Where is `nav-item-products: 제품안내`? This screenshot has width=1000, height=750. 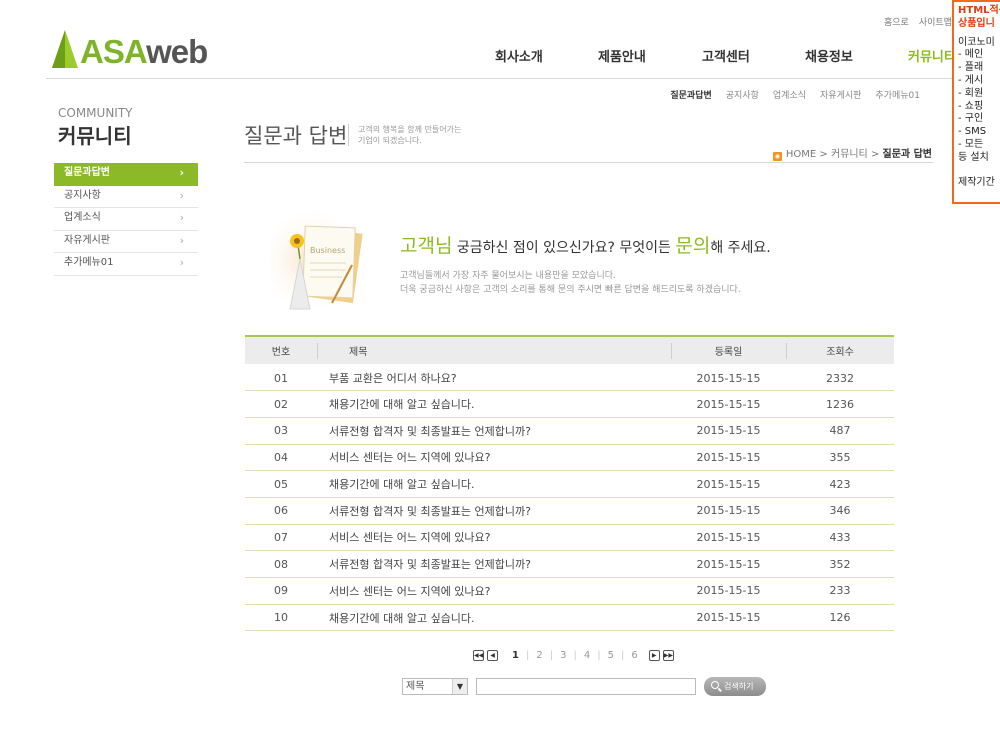
nav-item-products: 제품안내 is located at coordinates (622, 55).